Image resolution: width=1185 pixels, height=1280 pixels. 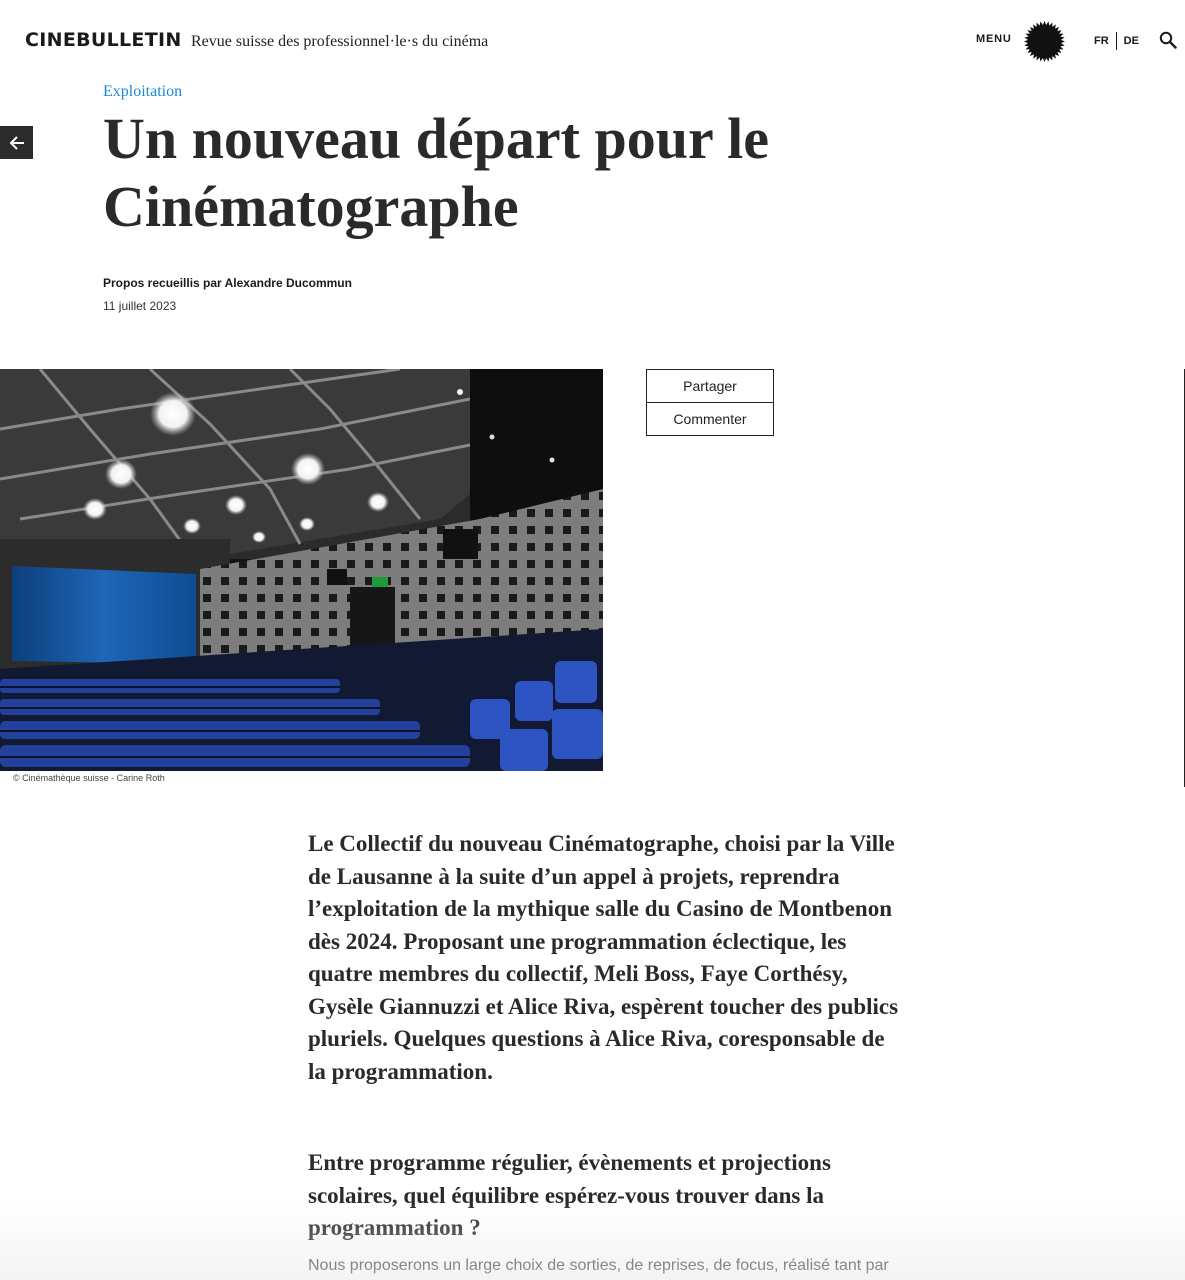 I want to click on article-title: Un nouveau départ pour le Cinématographe, so click(x=436, y=172).